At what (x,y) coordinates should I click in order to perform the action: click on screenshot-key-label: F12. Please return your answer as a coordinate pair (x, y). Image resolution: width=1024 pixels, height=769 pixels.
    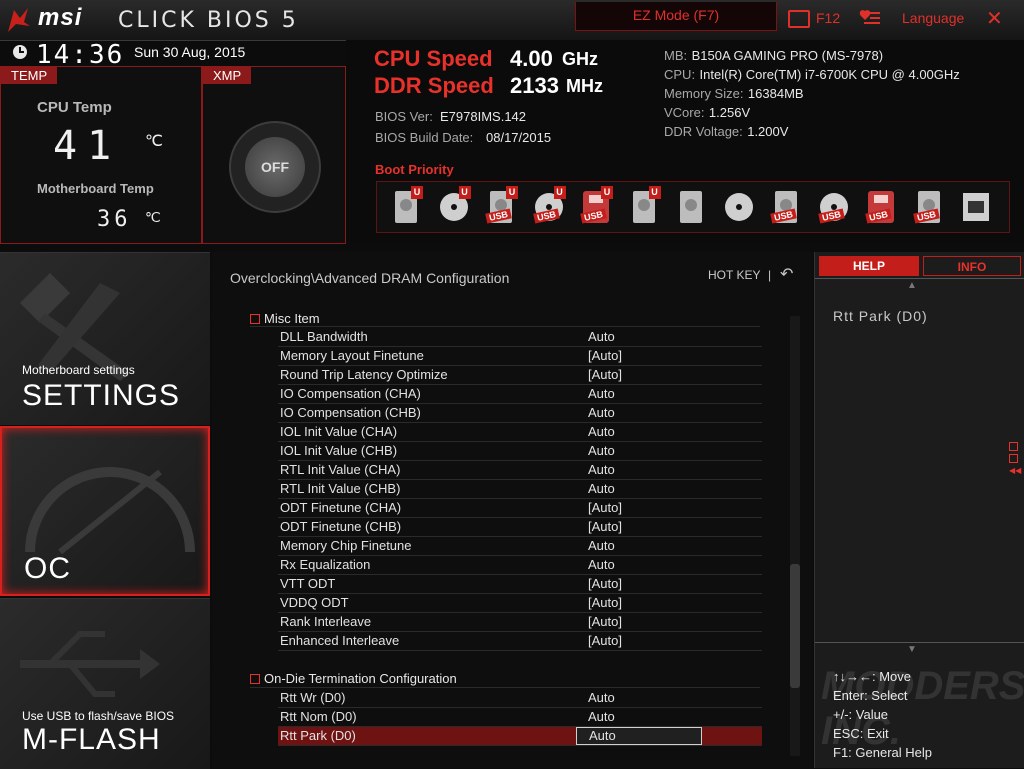
    Looking at the image, I should click on (828, 18).